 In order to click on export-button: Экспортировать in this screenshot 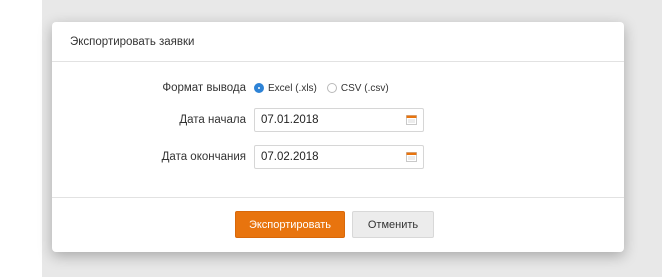, I will do `click(290, 224)`.